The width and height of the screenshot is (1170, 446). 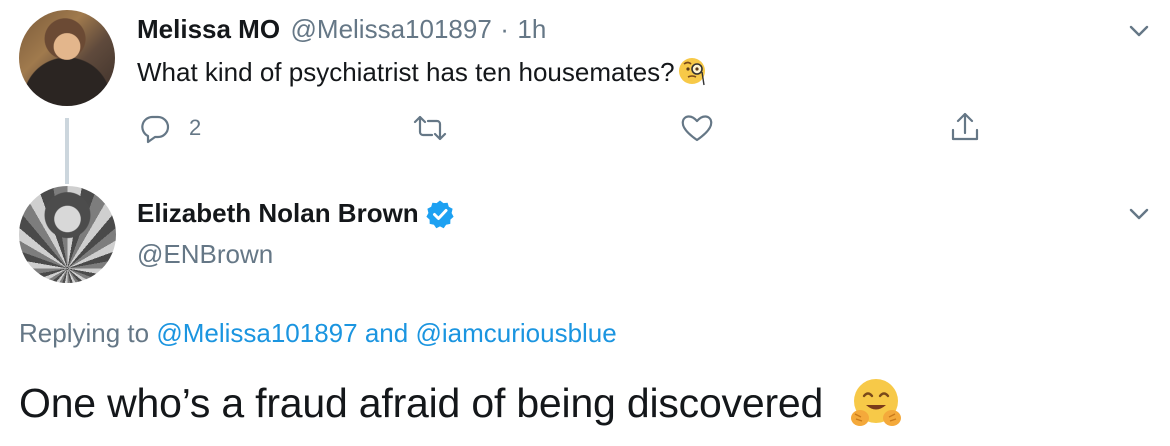 What do you see at coordinates (876, 402) in the screenshot?
I see `hugging-face-icon` at bounding box center [876, 402].